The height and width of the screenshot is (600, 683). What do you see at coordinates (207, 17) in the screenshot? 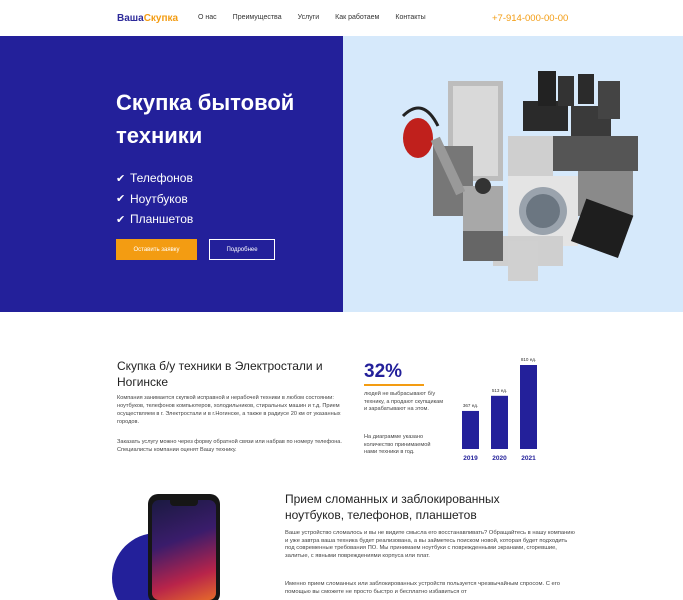
I see `nav-about: О нас` at bounding box center [207, 17].